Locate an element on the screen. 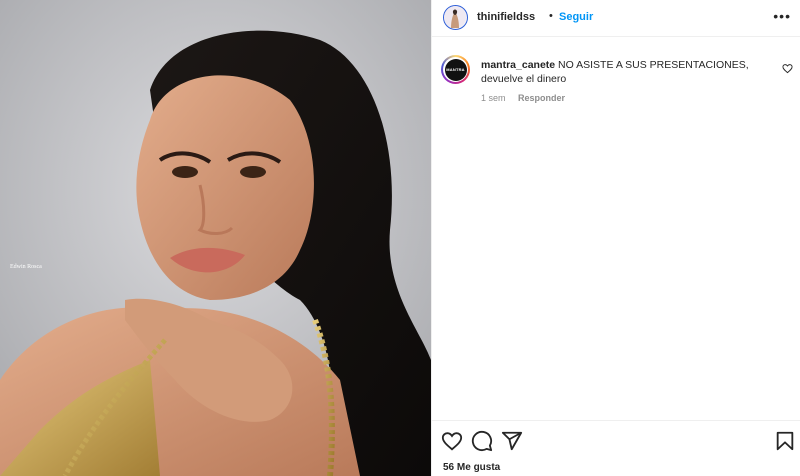  bookmark-icon is located at coordinates (785, 441).